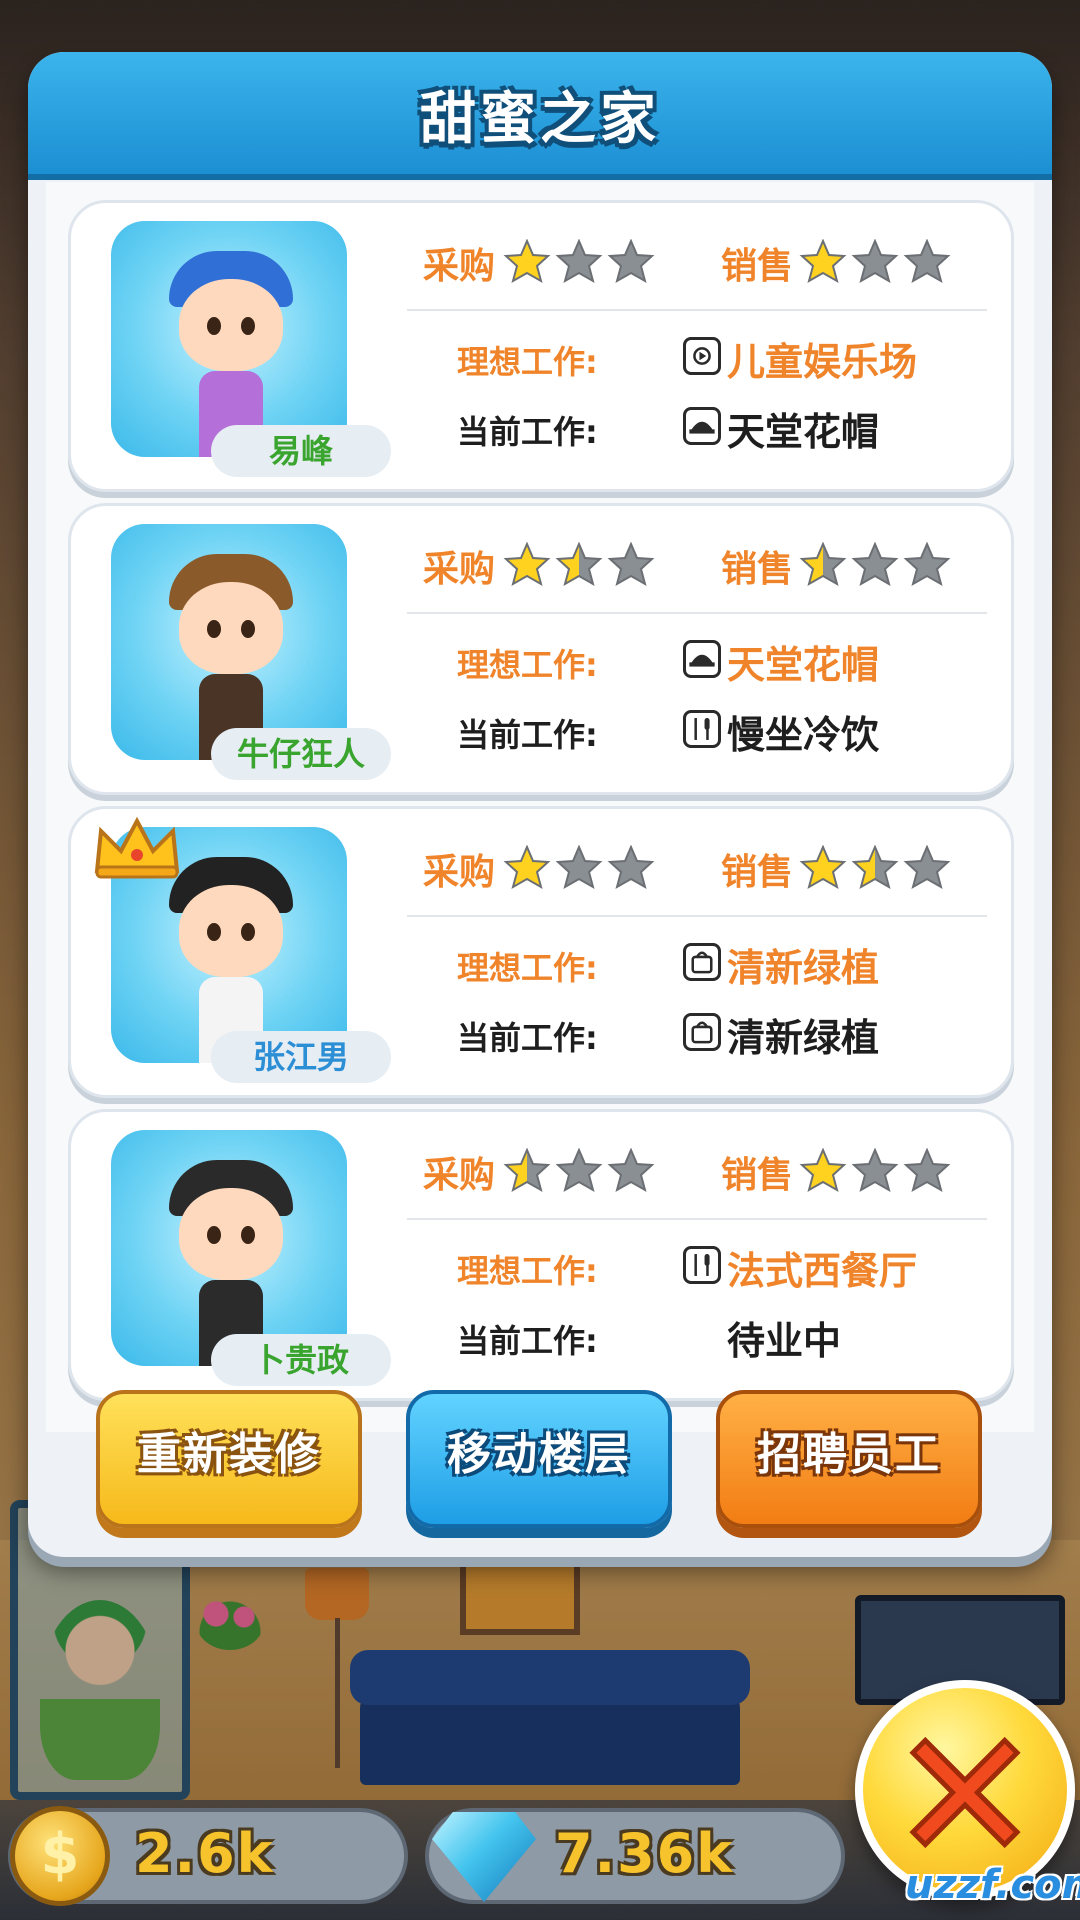 The image size is (1080, 1920). I want to click on current-job-value: 清新绿植, so click(803, 1038).